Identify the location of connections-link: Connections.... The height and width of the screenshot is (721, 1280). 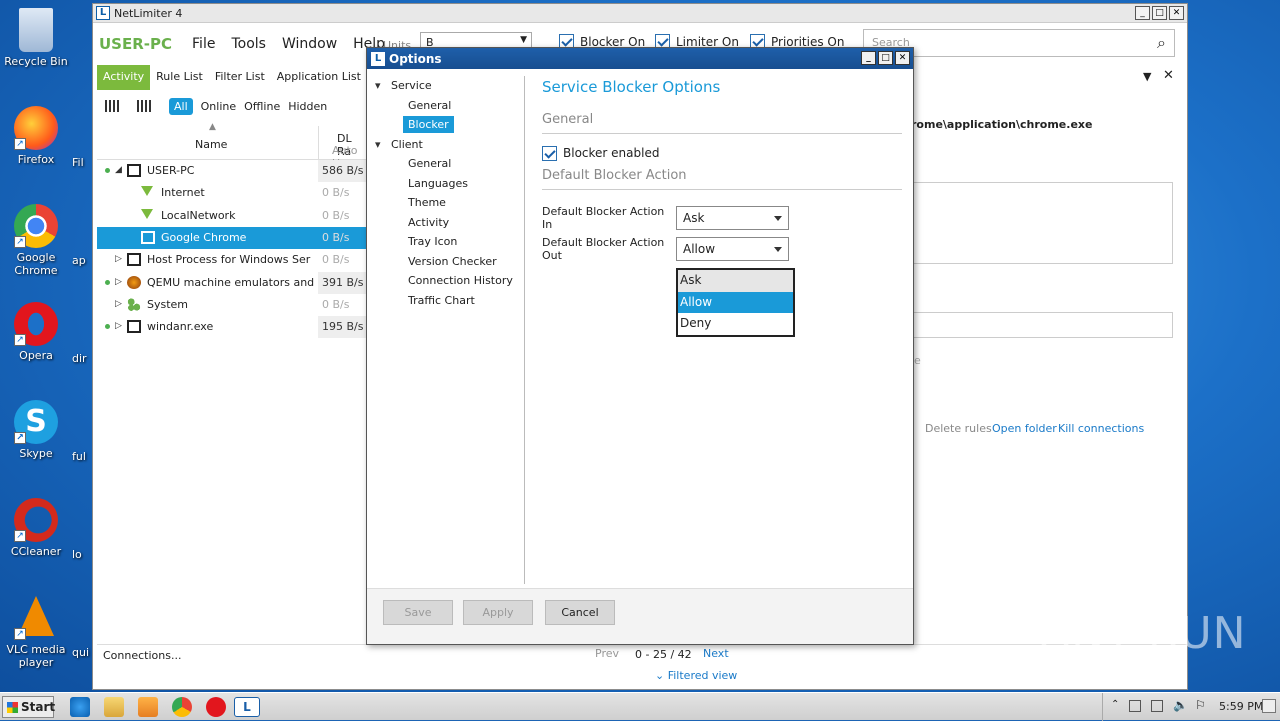
(142, 655).